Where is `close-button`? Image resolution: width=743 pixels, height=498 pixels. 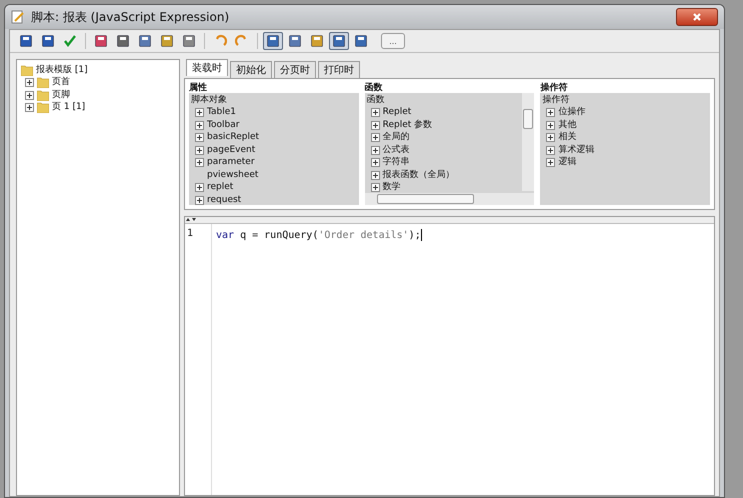 close-button is located at coordinates (697, 17).